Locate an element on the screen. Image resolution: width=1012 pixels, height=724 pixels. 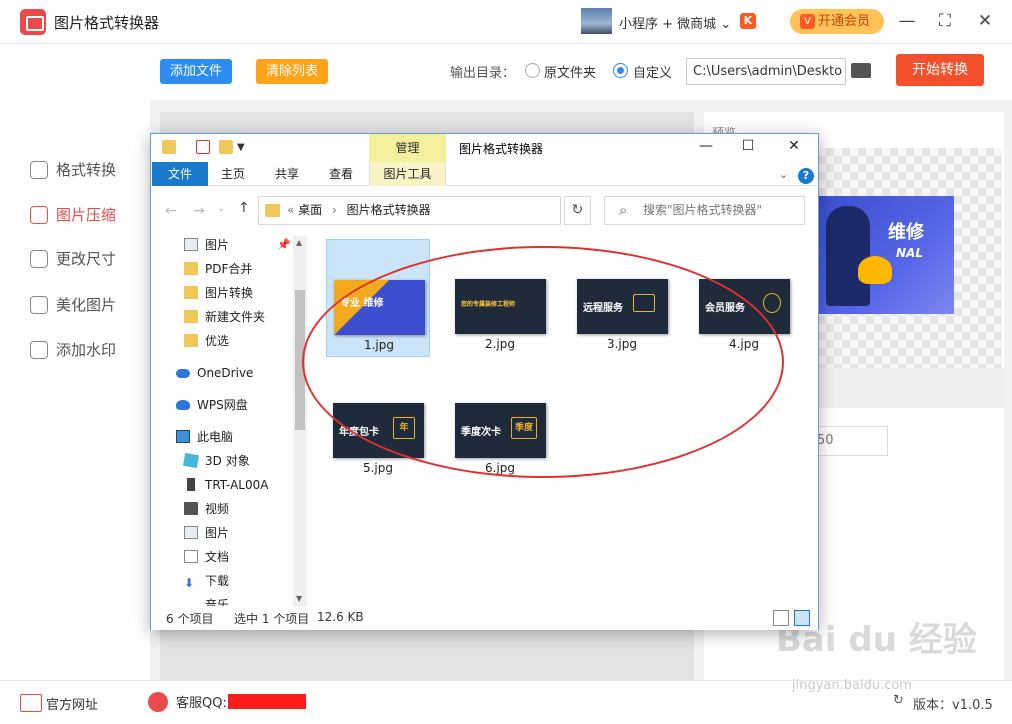
nav-item: 此电脑 is located at coordinates (204, 437).